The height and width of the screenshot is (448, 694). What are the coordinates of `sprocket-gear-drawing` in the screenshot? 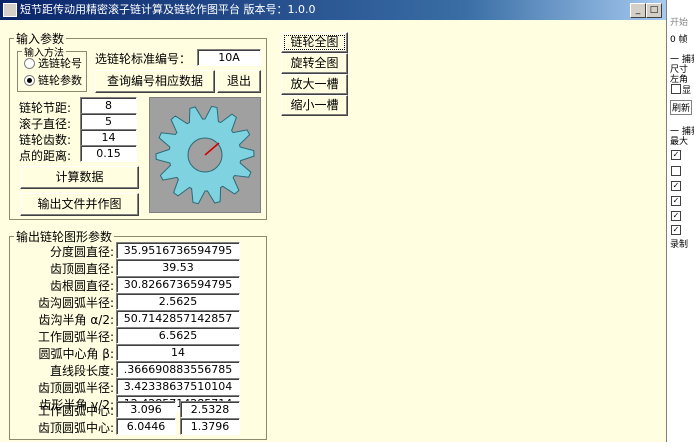 It's located at (205, 155).